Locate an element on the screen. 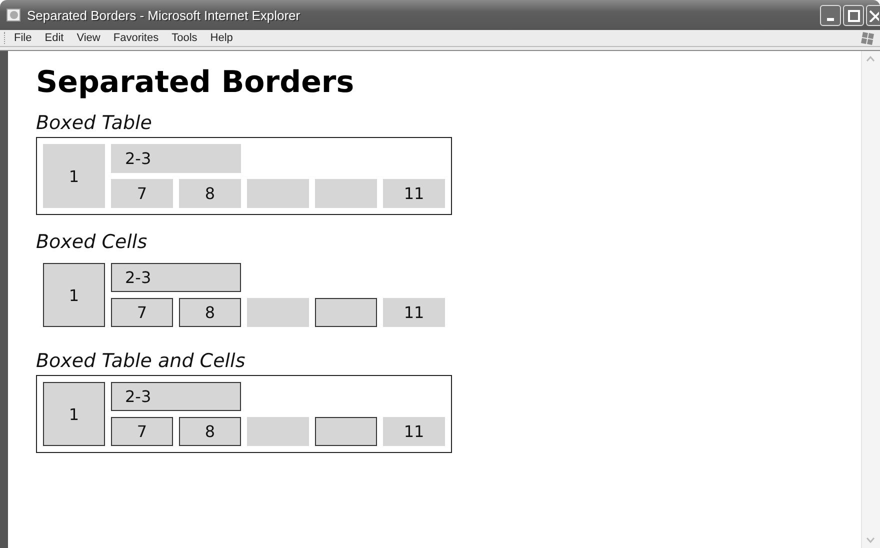 This screenshot has width=880, height=548. window-title: Separated Borders - Microsoft Internet Explorer is located at coordinates (164, 15).